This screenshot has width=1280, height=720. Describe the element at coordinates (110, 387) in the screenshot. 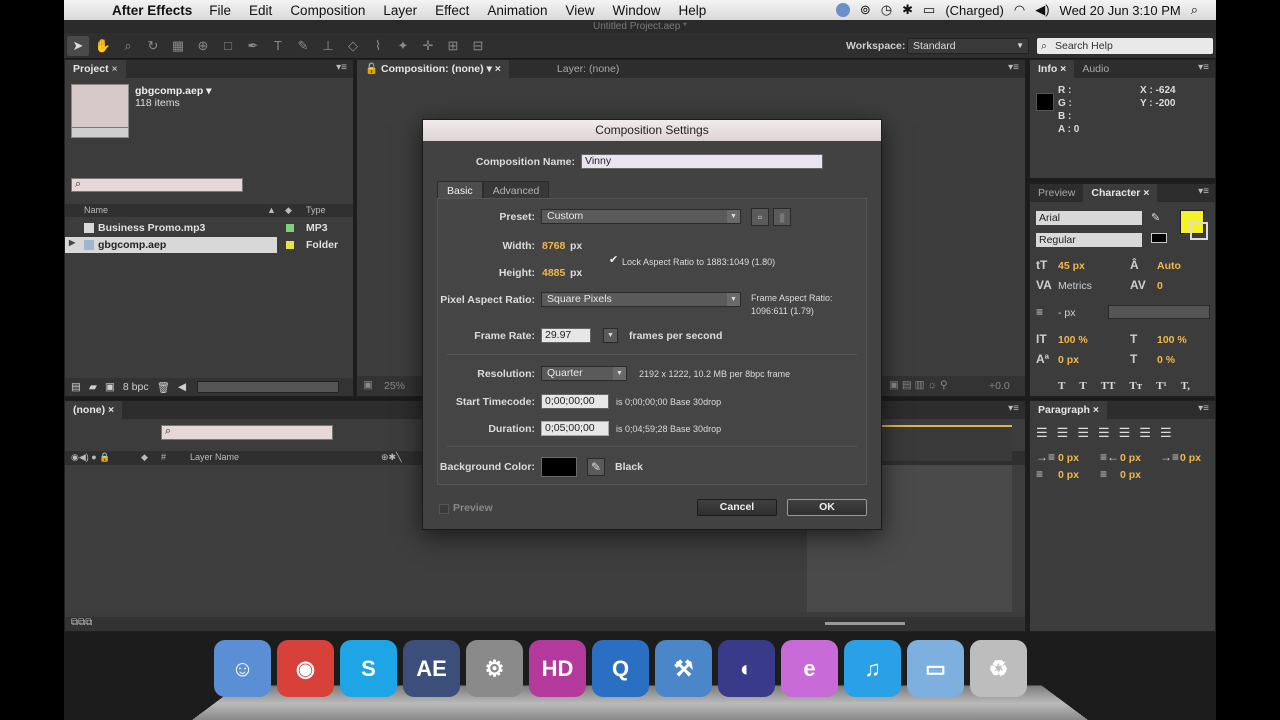

I see `new-composition-icon: ▣` at that location.